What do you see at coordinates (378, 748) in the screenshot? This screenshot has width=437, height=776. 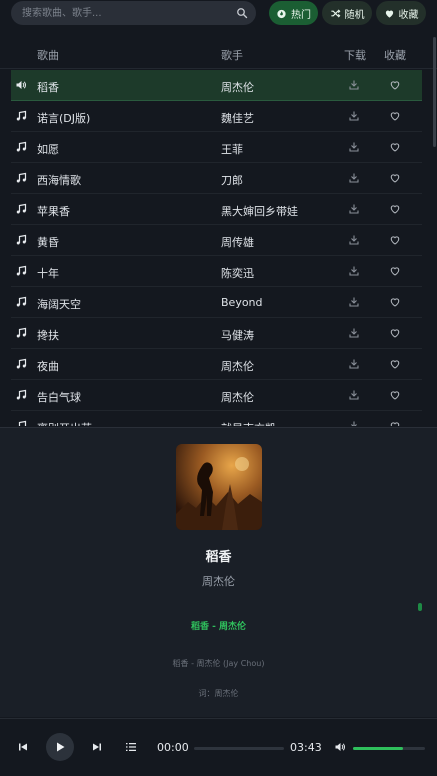 I see `volume-fill` at bounding box center [378, 748].